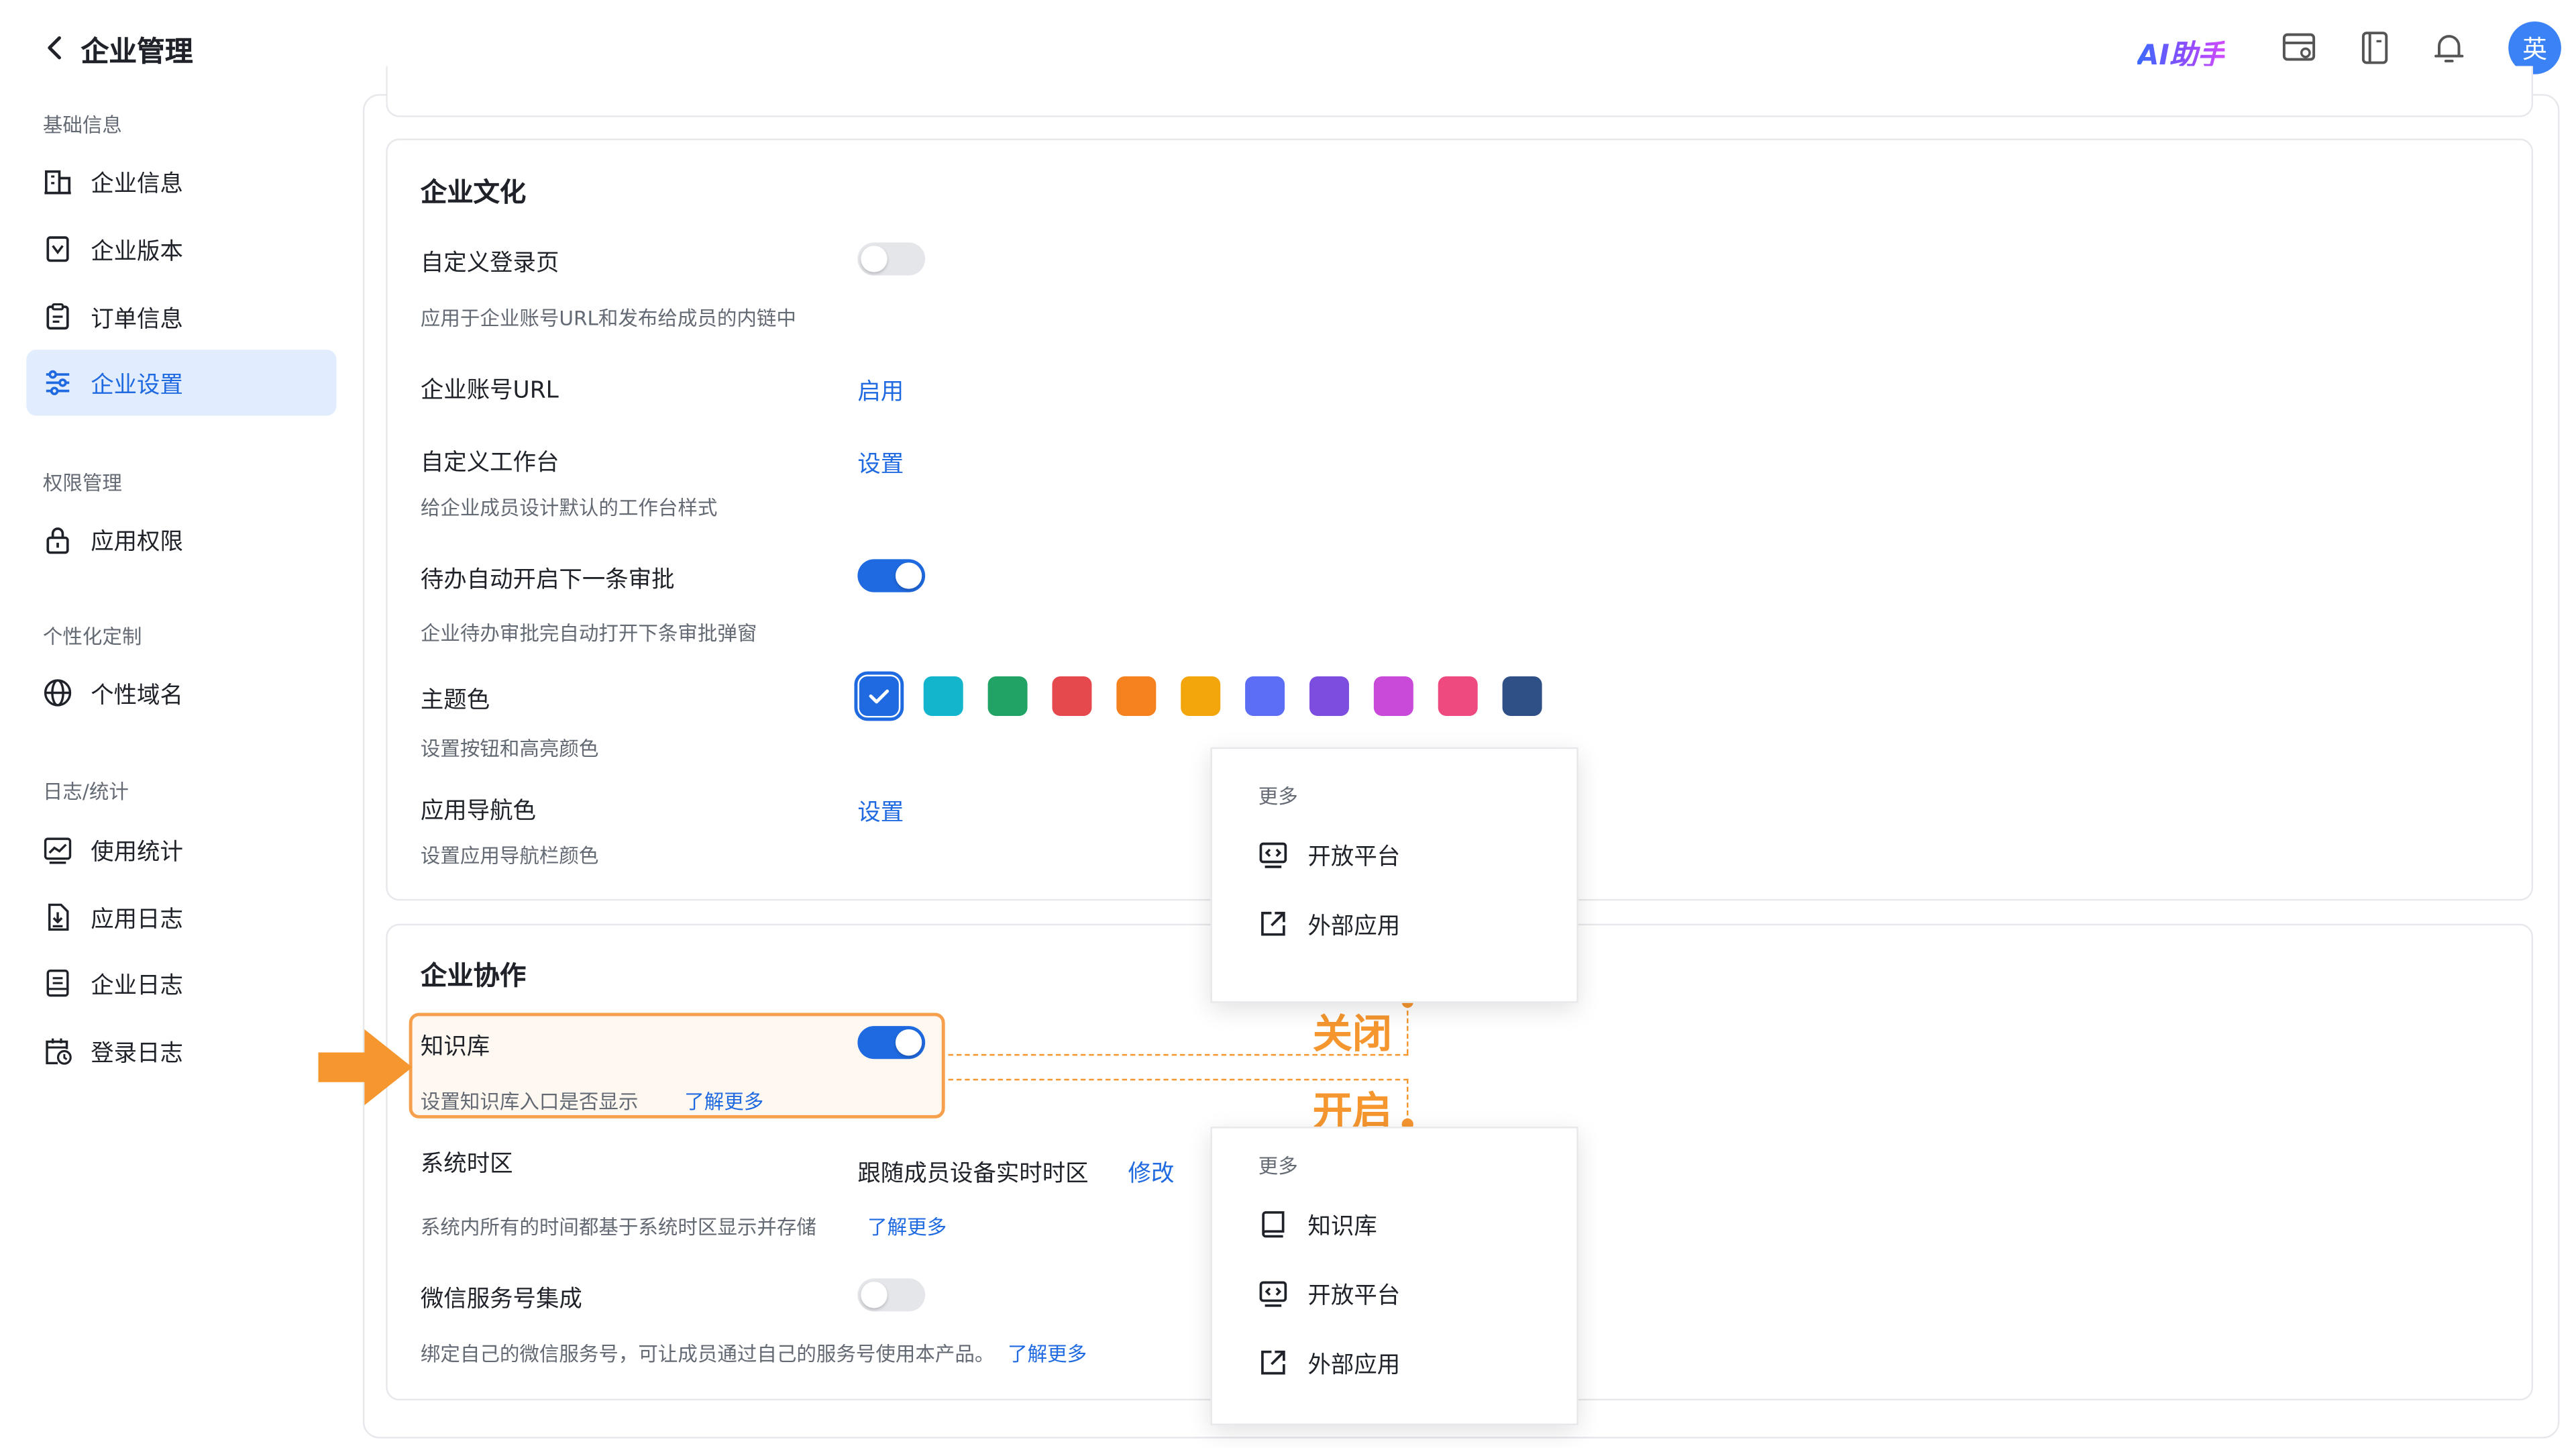  What do you see at coordinates (57, 249) in the screenshot?
I see `version-icon` at bounding box center [57, 249].